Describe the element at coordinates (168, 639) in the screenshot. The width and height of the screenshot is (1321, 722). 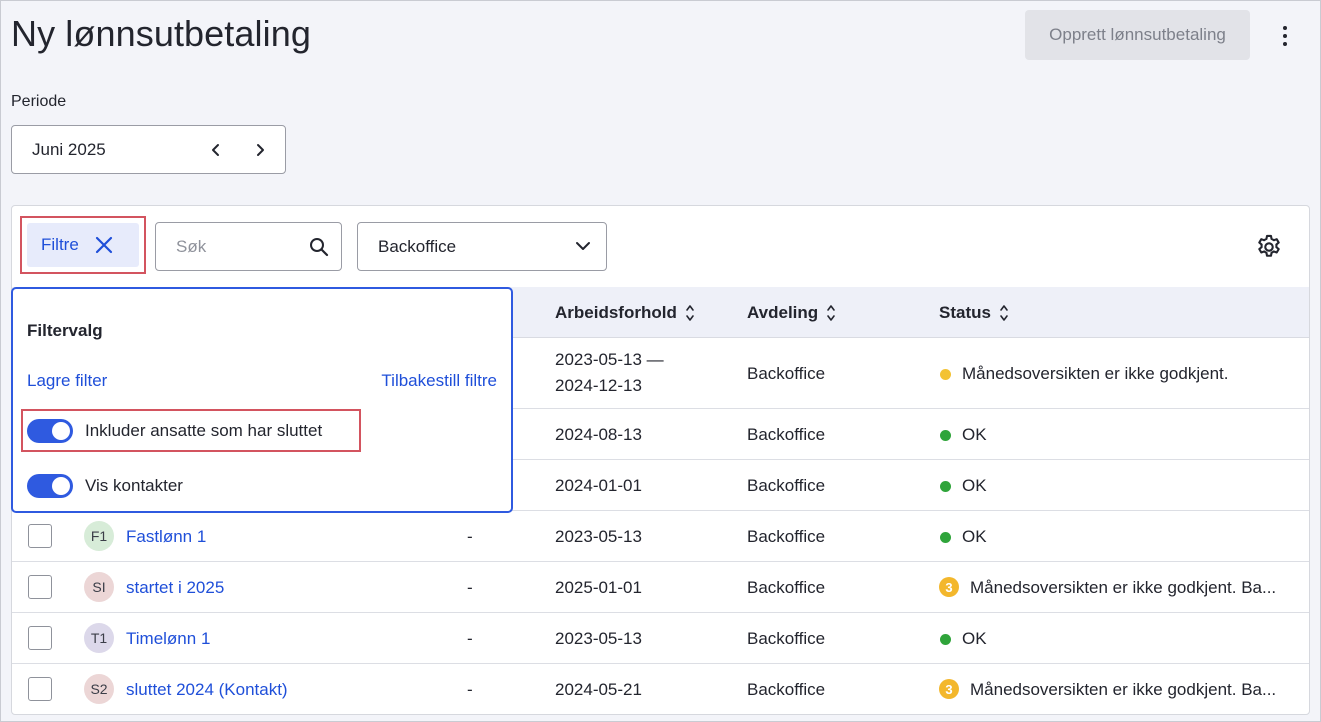
I see `employee-name-link: Timelønn 1` at that location.